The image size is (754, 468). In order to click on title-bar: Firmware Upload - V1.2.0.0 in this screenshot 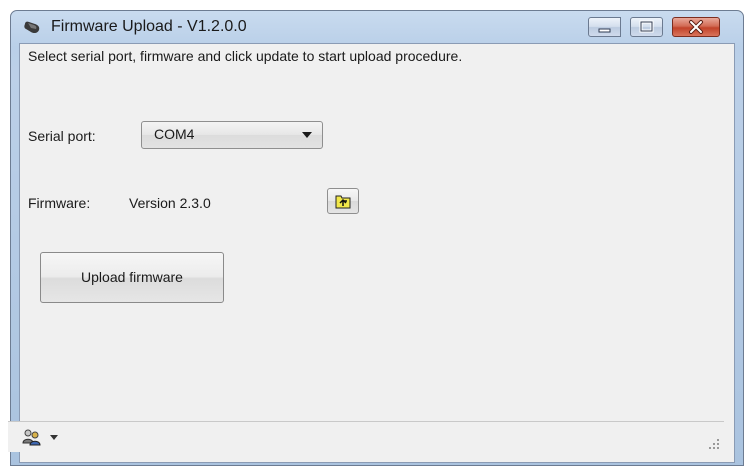, I will do `click(377, 27)`.